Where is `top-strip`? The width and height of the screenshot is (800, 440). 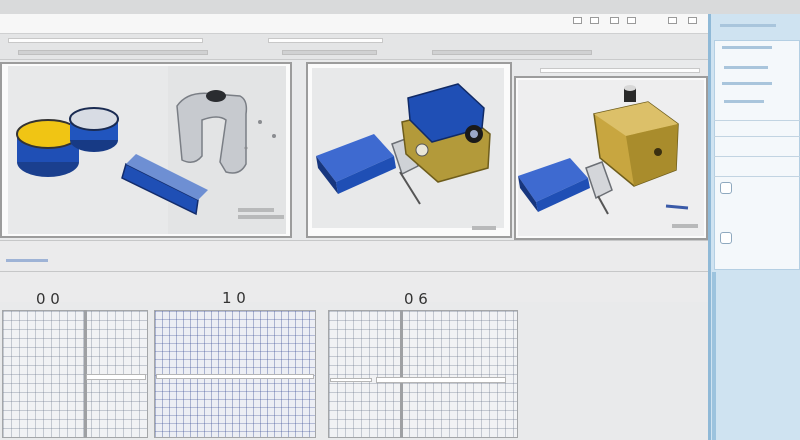 top-strip is located at coordinates (400, 7).